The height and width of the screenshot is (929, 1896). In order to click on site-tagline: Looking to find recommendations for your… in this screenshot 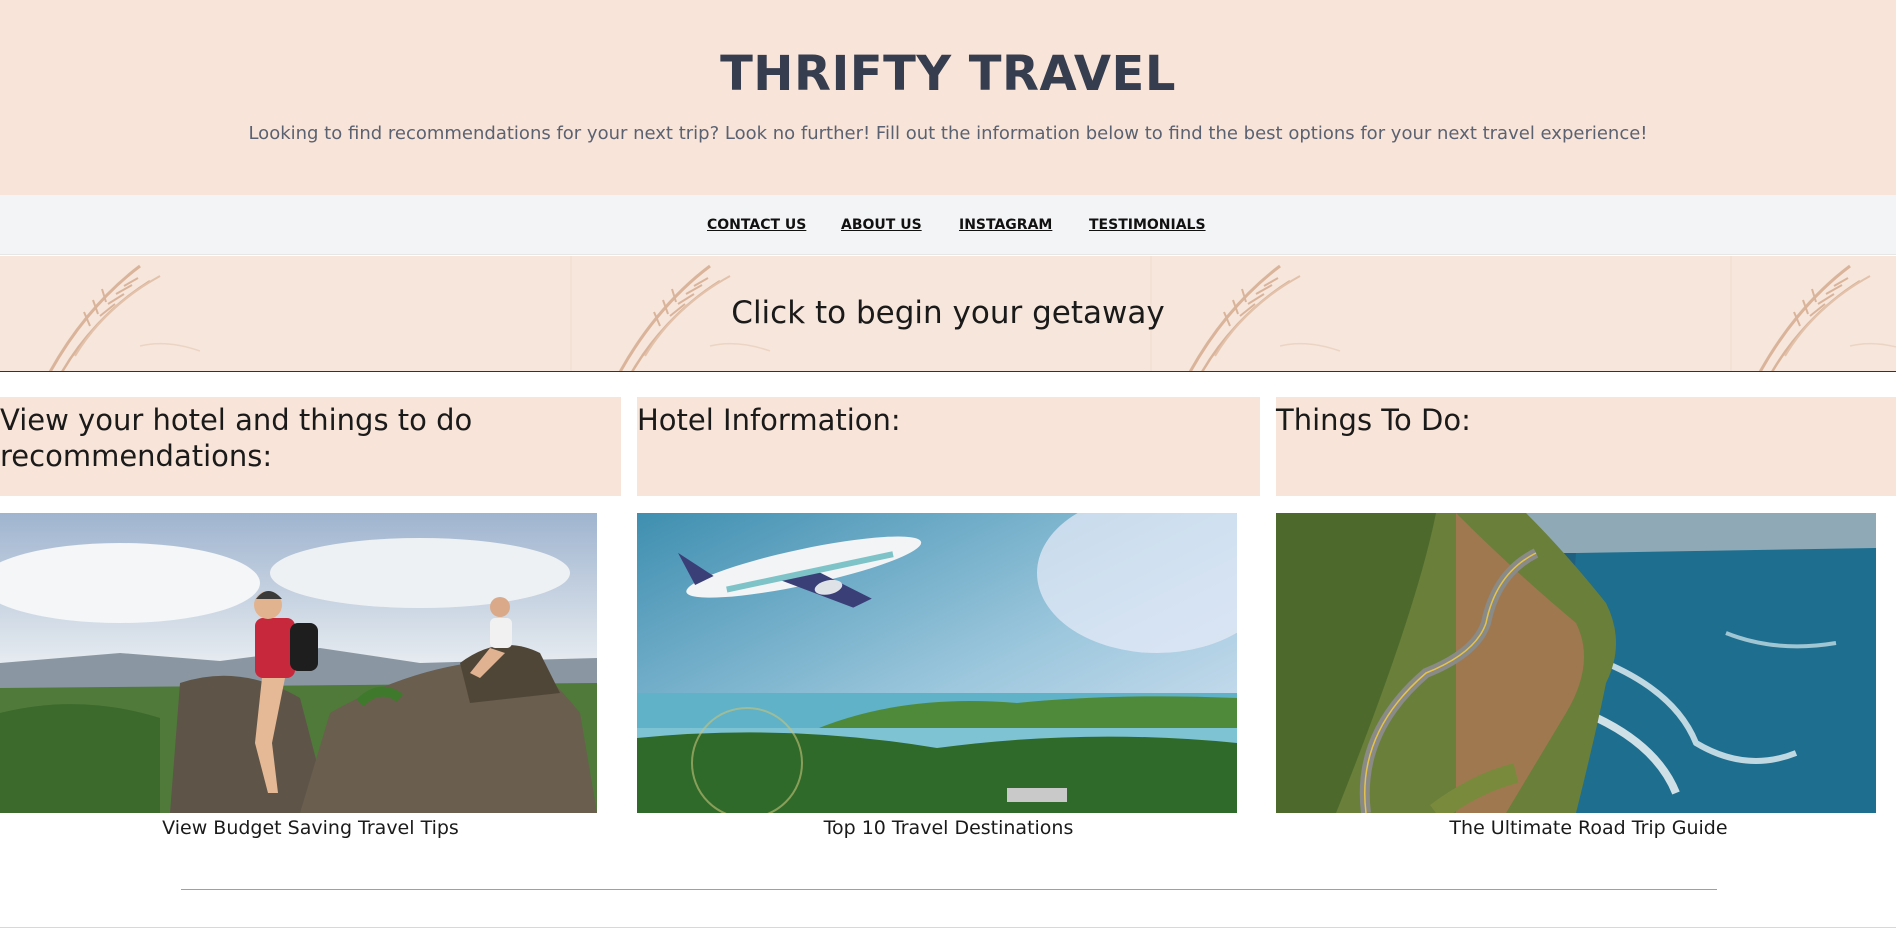, I will do `click(948, 133)`.